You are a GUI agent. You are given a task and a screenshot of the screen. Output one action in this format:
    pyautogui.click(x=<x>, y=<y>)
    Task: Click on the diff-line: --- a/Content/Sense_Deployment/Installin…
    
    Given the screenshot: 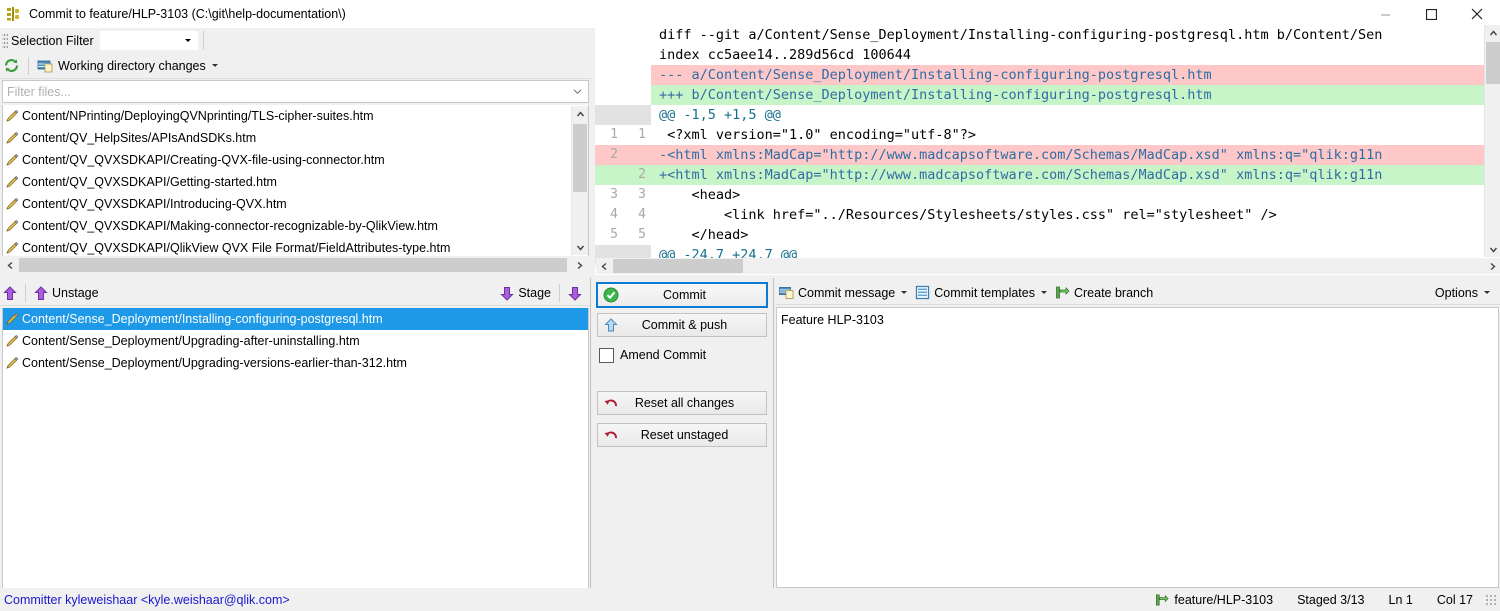 What is the action you would take?
    pyautogui.click(x=1047, y=75)
    